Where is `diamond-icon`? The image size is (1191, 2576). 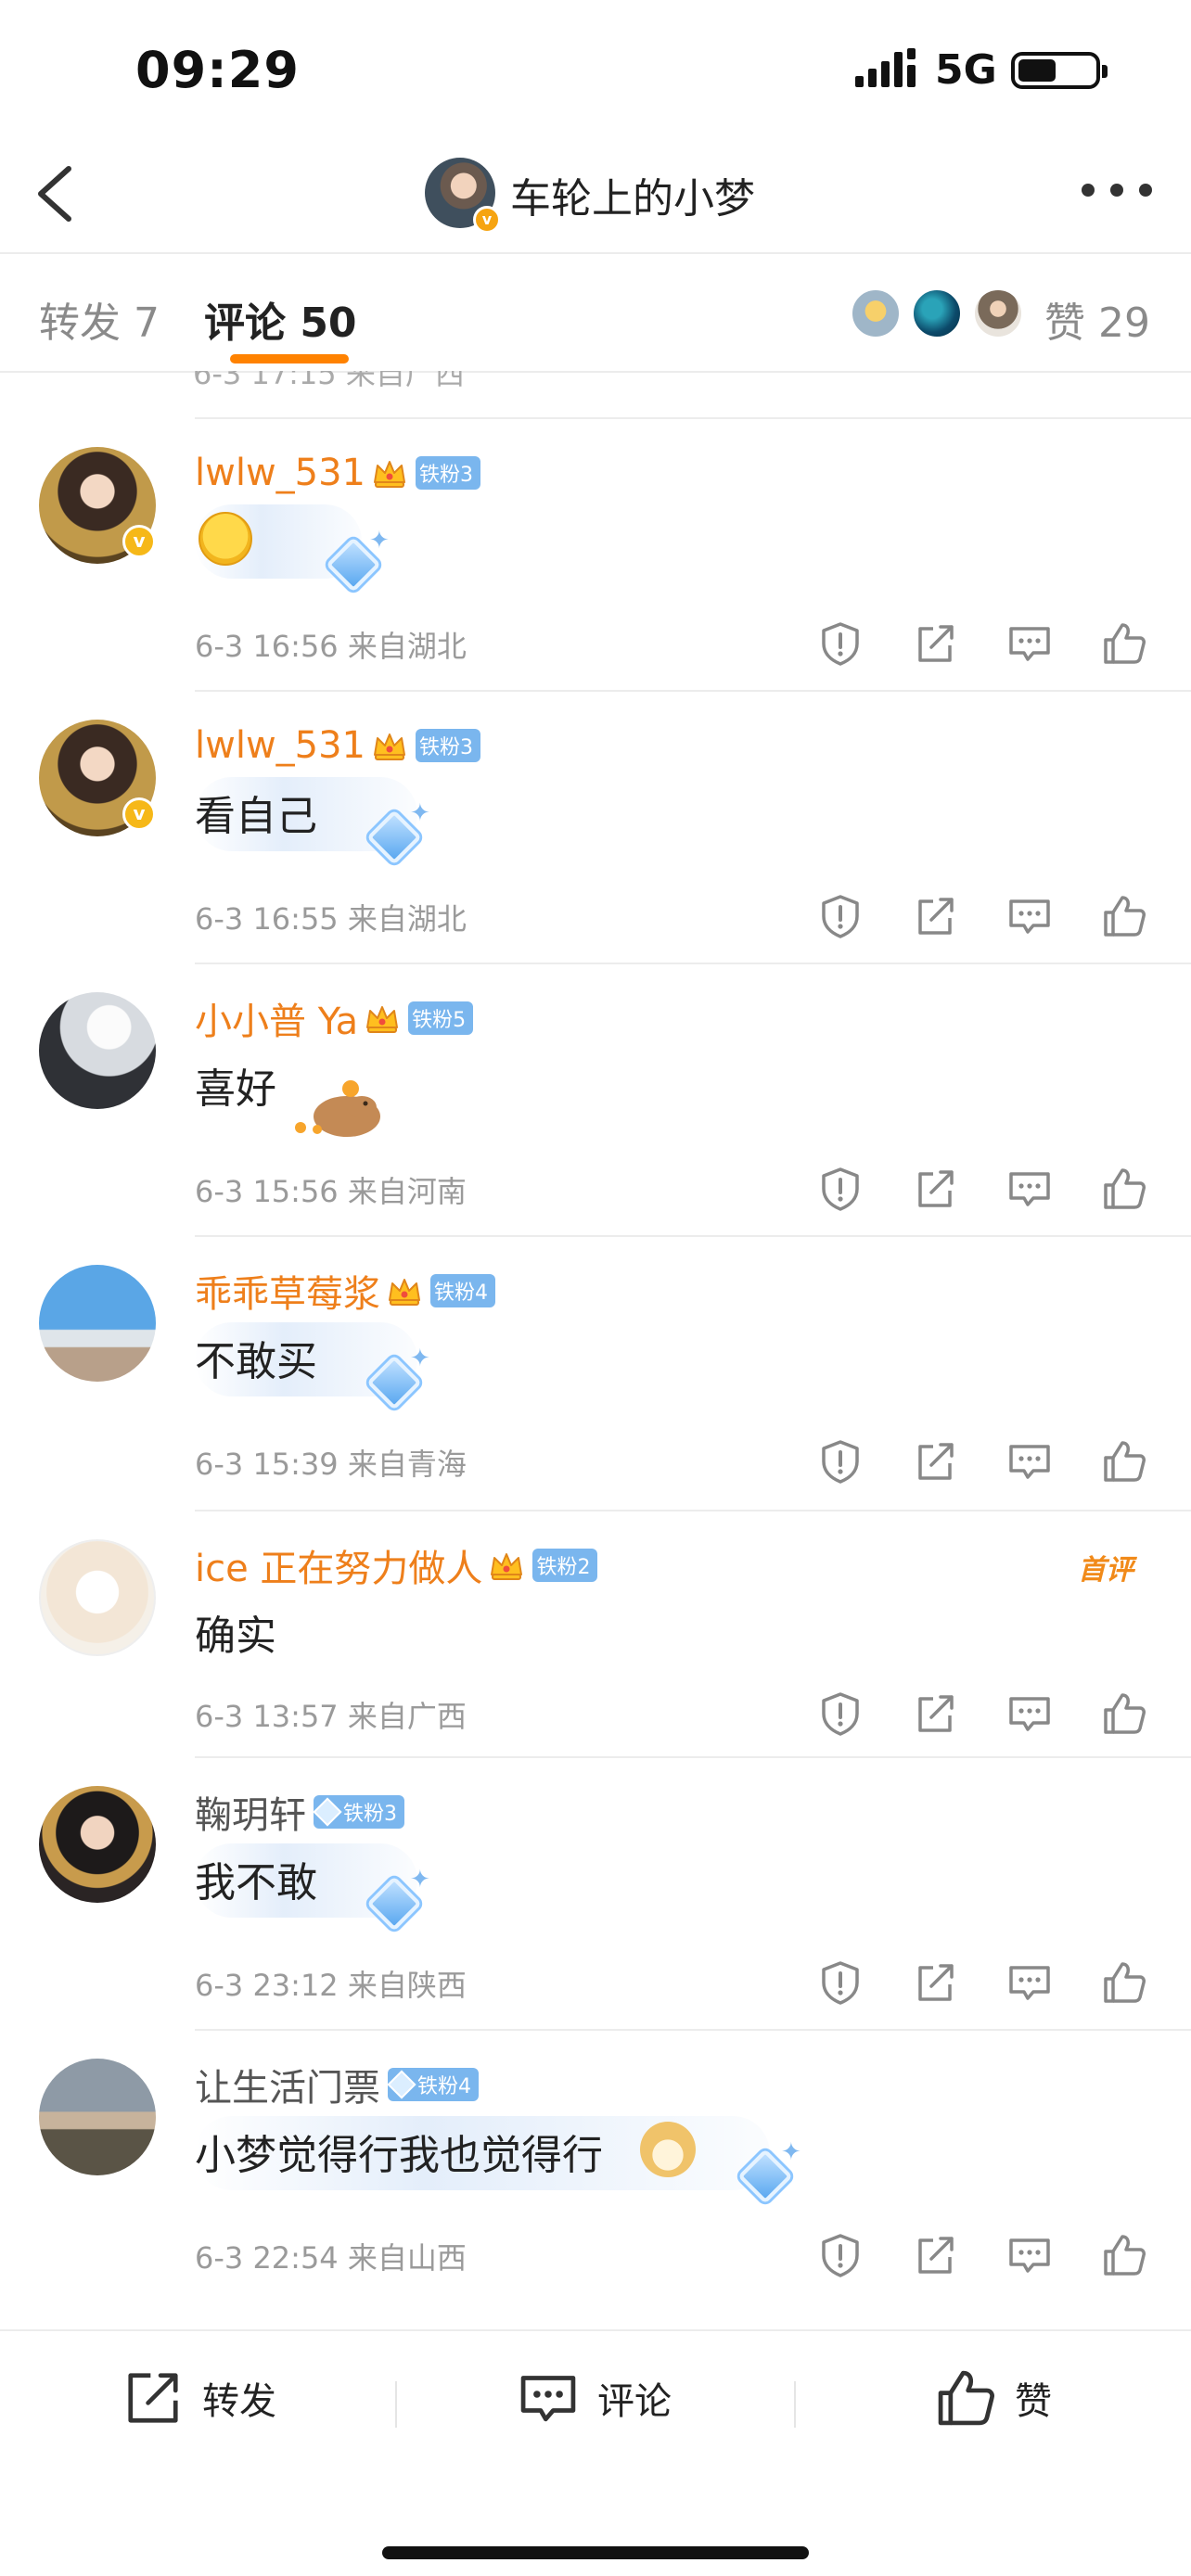 diamond-icon is located at coordinates (401, 2084).